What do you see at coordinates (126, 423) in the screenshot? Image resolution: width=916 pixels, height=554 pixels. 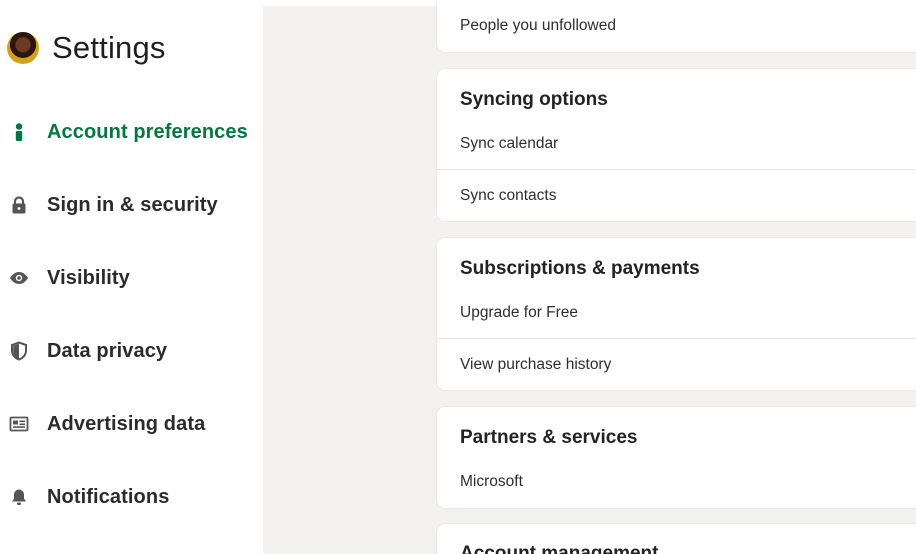 I see `sidebar-item-label: Advertising data` at bounding box center [126, 423].